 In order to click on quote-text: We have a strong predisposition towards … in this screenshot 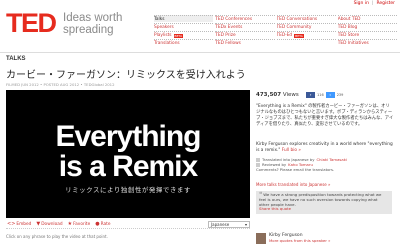, I will do `click(320, 199)`.